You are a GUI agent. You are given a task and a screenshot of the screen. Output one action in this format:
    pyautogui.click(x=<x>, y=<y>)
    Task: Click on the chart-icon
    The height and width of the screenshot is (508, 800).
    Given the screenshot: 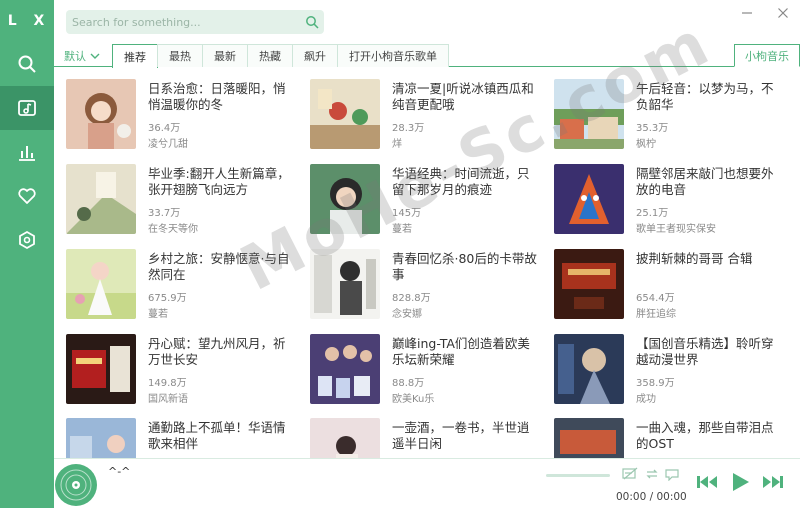 What is the action you would take?
    pyautogui.click(x=27, y=153)
    